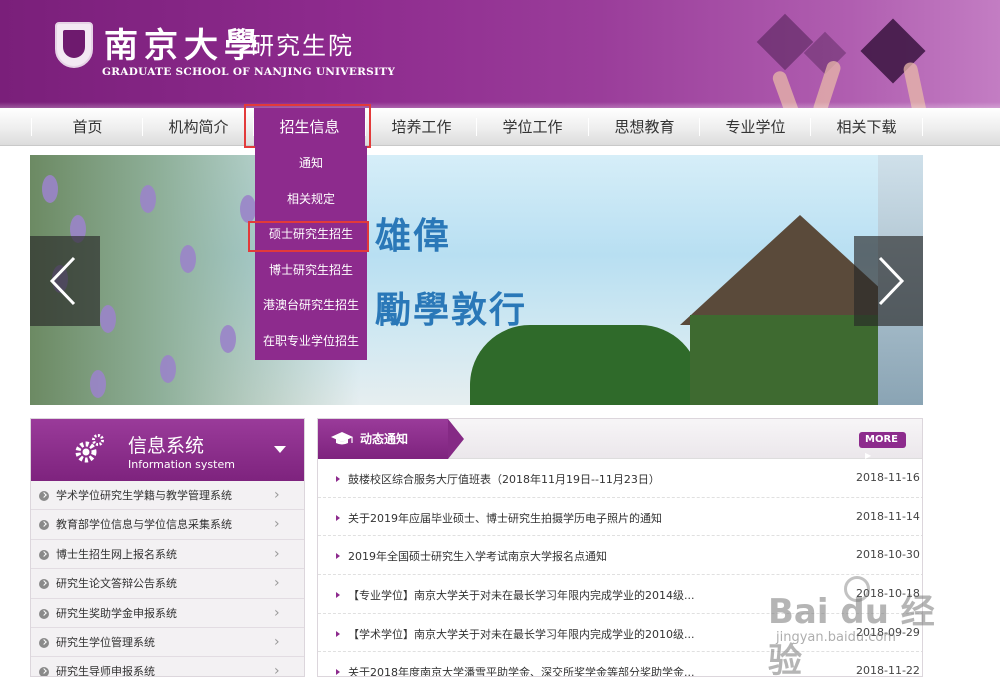 This screenshot has width=1000, height=677. I want to click on graduation-cap-icon, so click(342, 438).